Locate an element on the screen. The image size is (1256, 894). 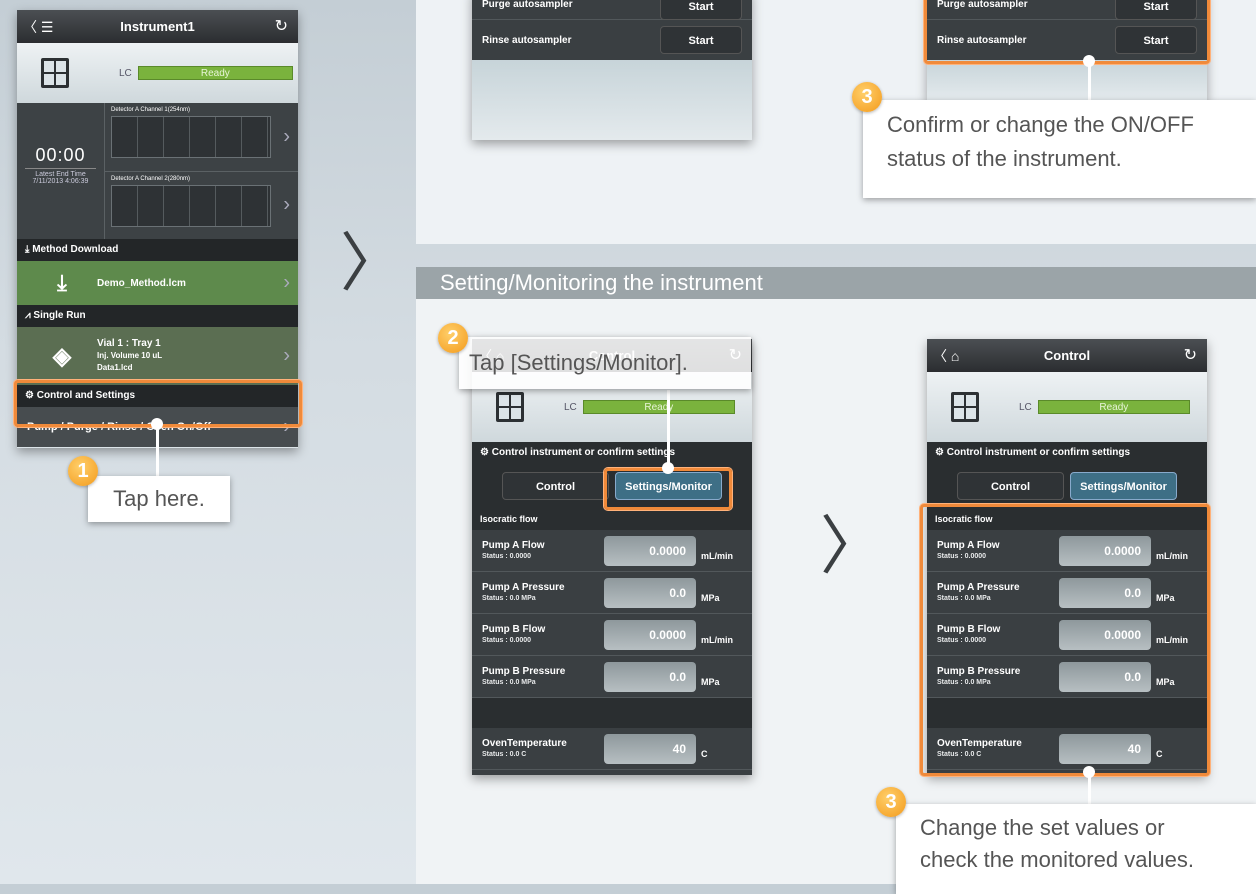
section-title: Setting/Monitoring the instrument is located at coordinates (836, 283).